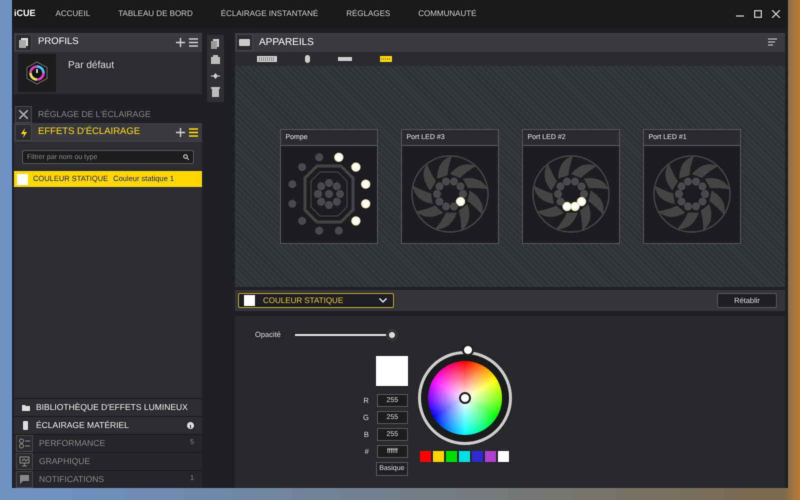  What do you see at coordinates (386, 59) in the screenshot?
I see `cooler-icon` at bounding box center [386, 59].